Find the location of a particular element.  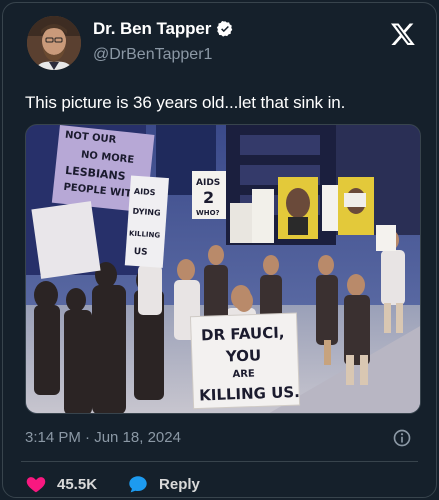

tweet-actions: 45.5K Reply is located at coordinates (127, 484).